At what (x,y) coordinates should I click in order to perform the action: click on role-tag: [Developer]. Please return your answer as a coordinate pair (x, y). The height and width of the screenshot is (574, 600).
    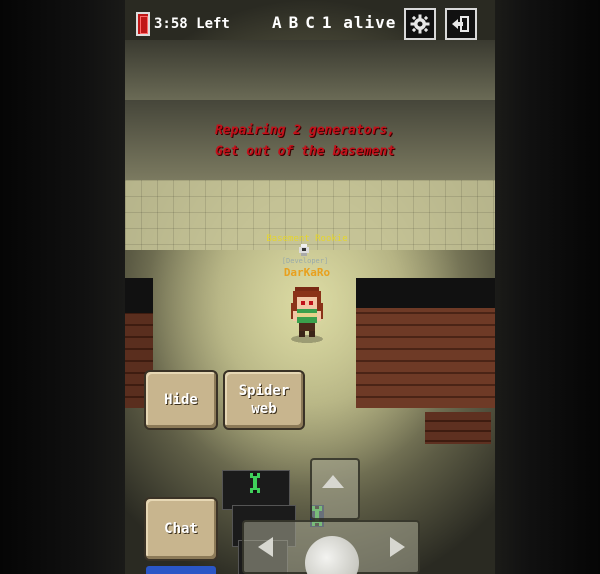
    Looking at the image, I should click on (305, 261).